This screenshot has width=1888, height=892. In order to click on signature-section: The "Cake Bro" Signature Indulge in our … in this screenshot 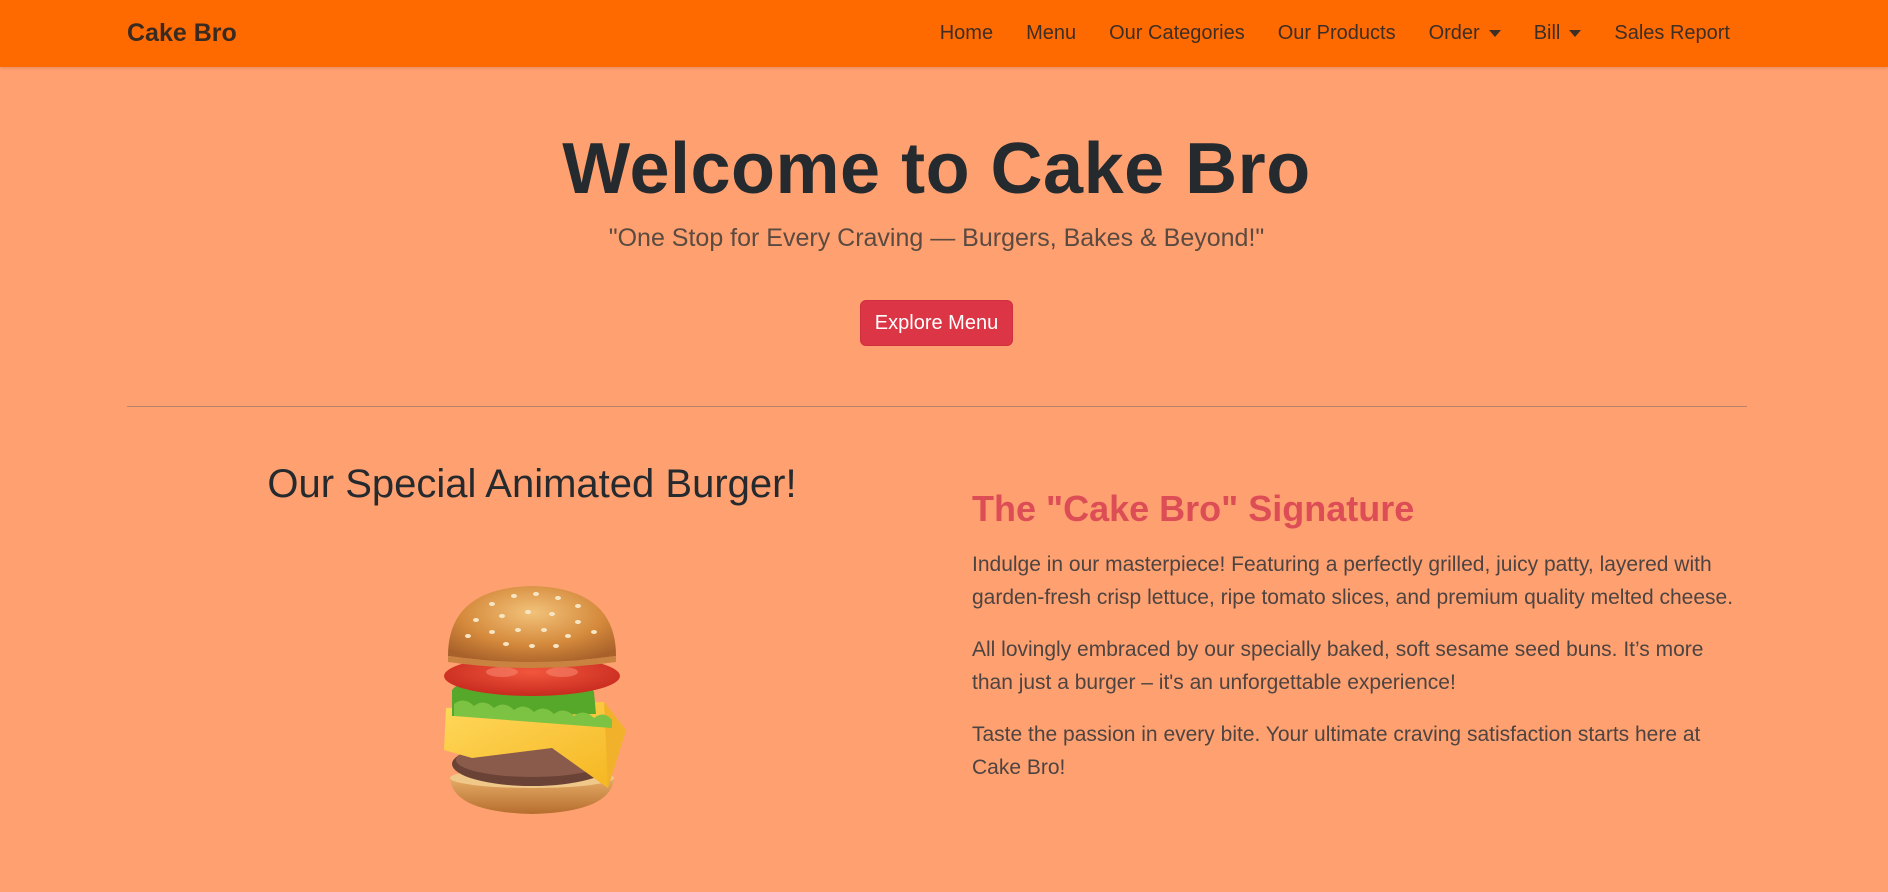, I will do `click(1359, 645)`.